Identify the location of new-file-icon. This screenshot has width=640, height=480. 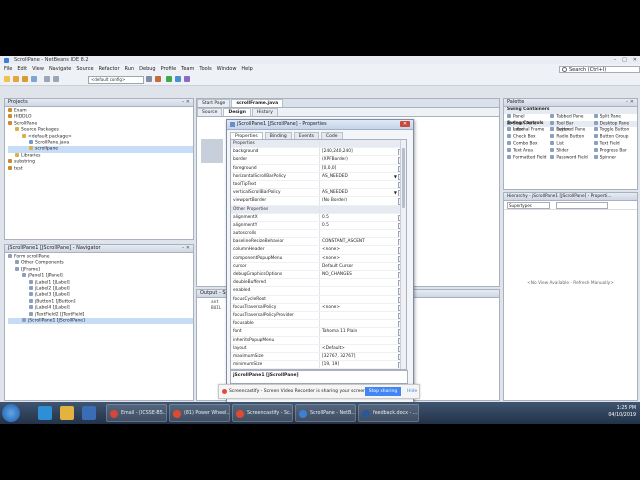
(7, 79).